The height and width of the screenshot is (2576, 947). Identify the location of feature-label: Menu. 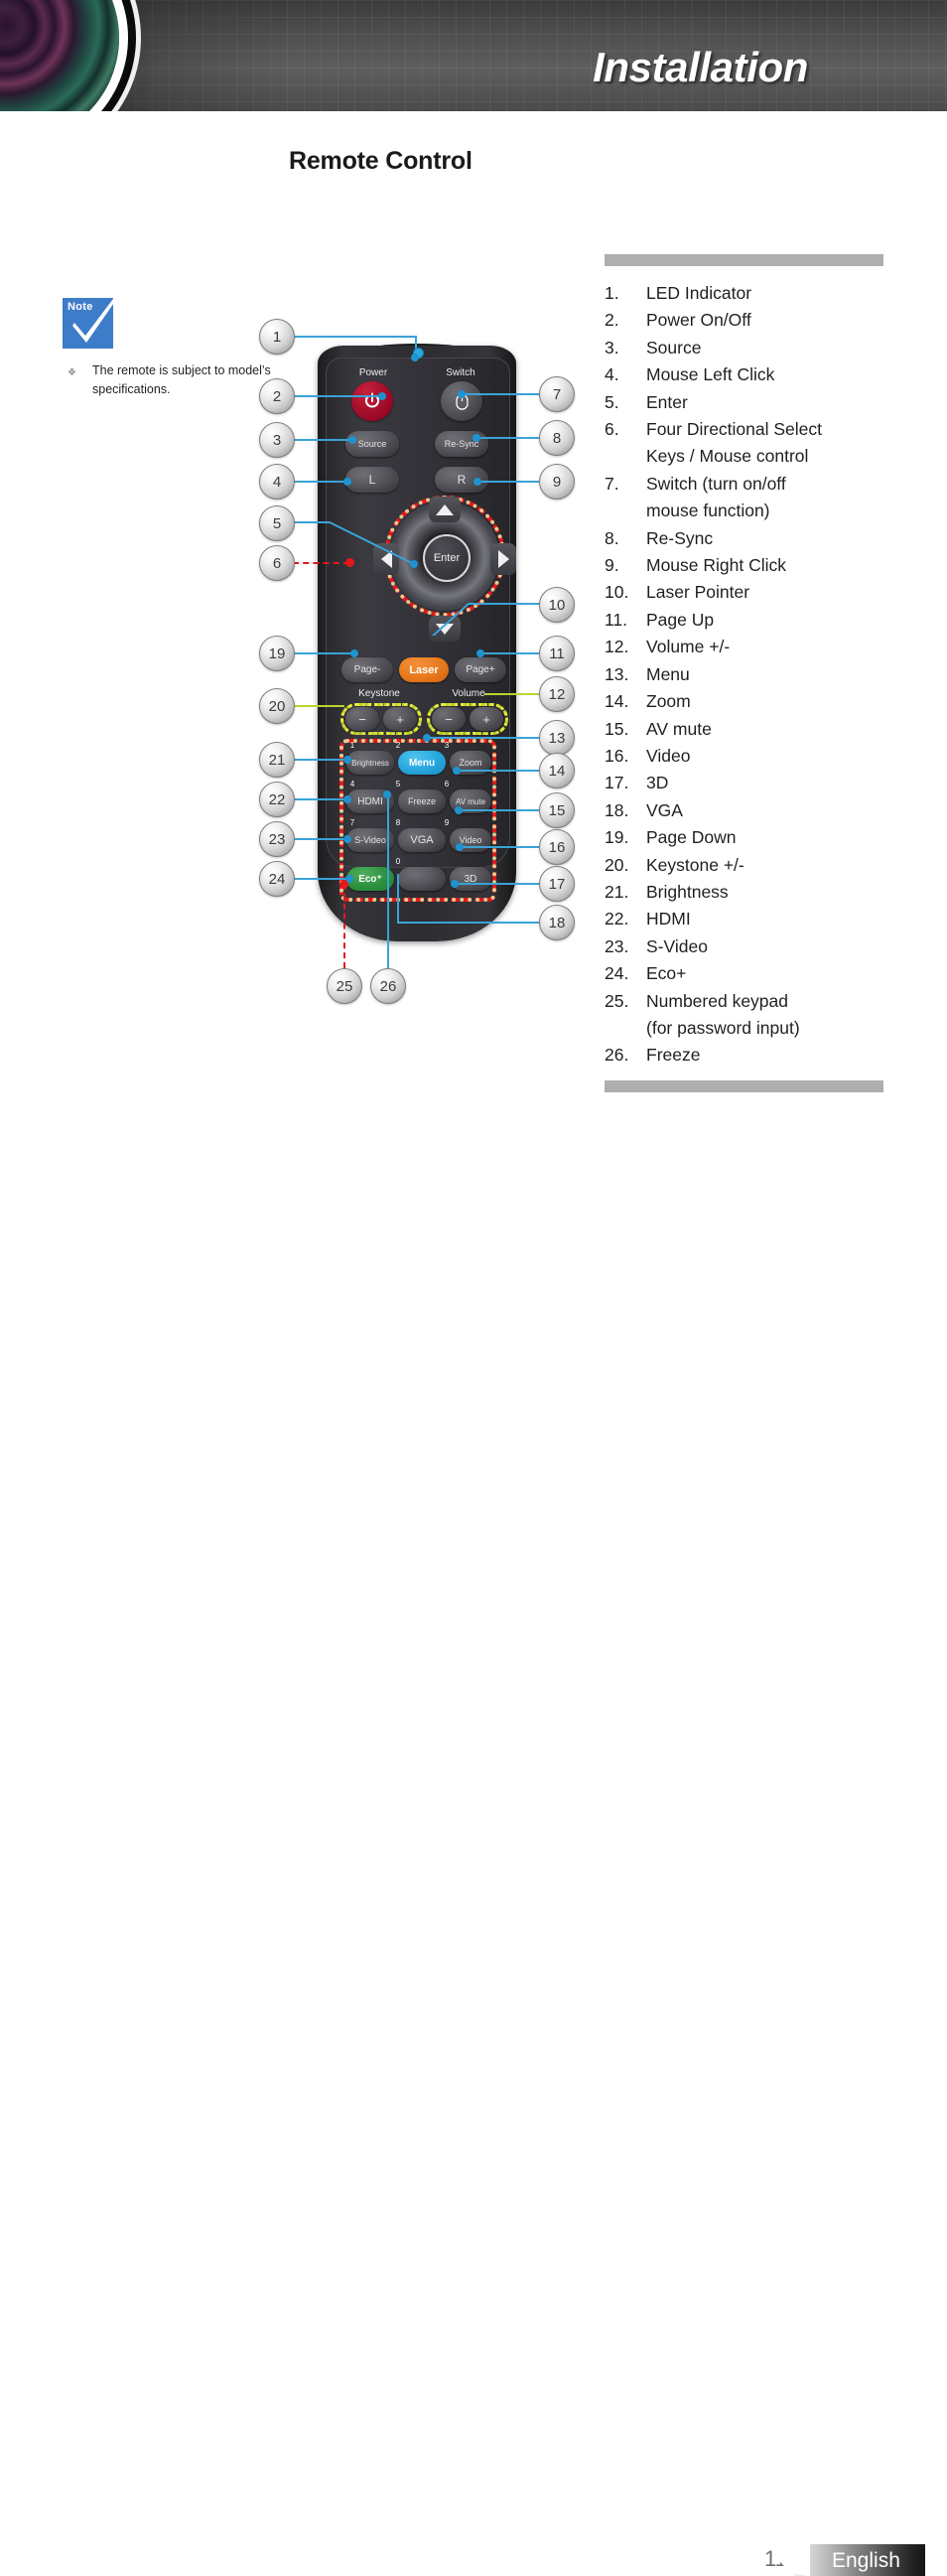
(668, 674).